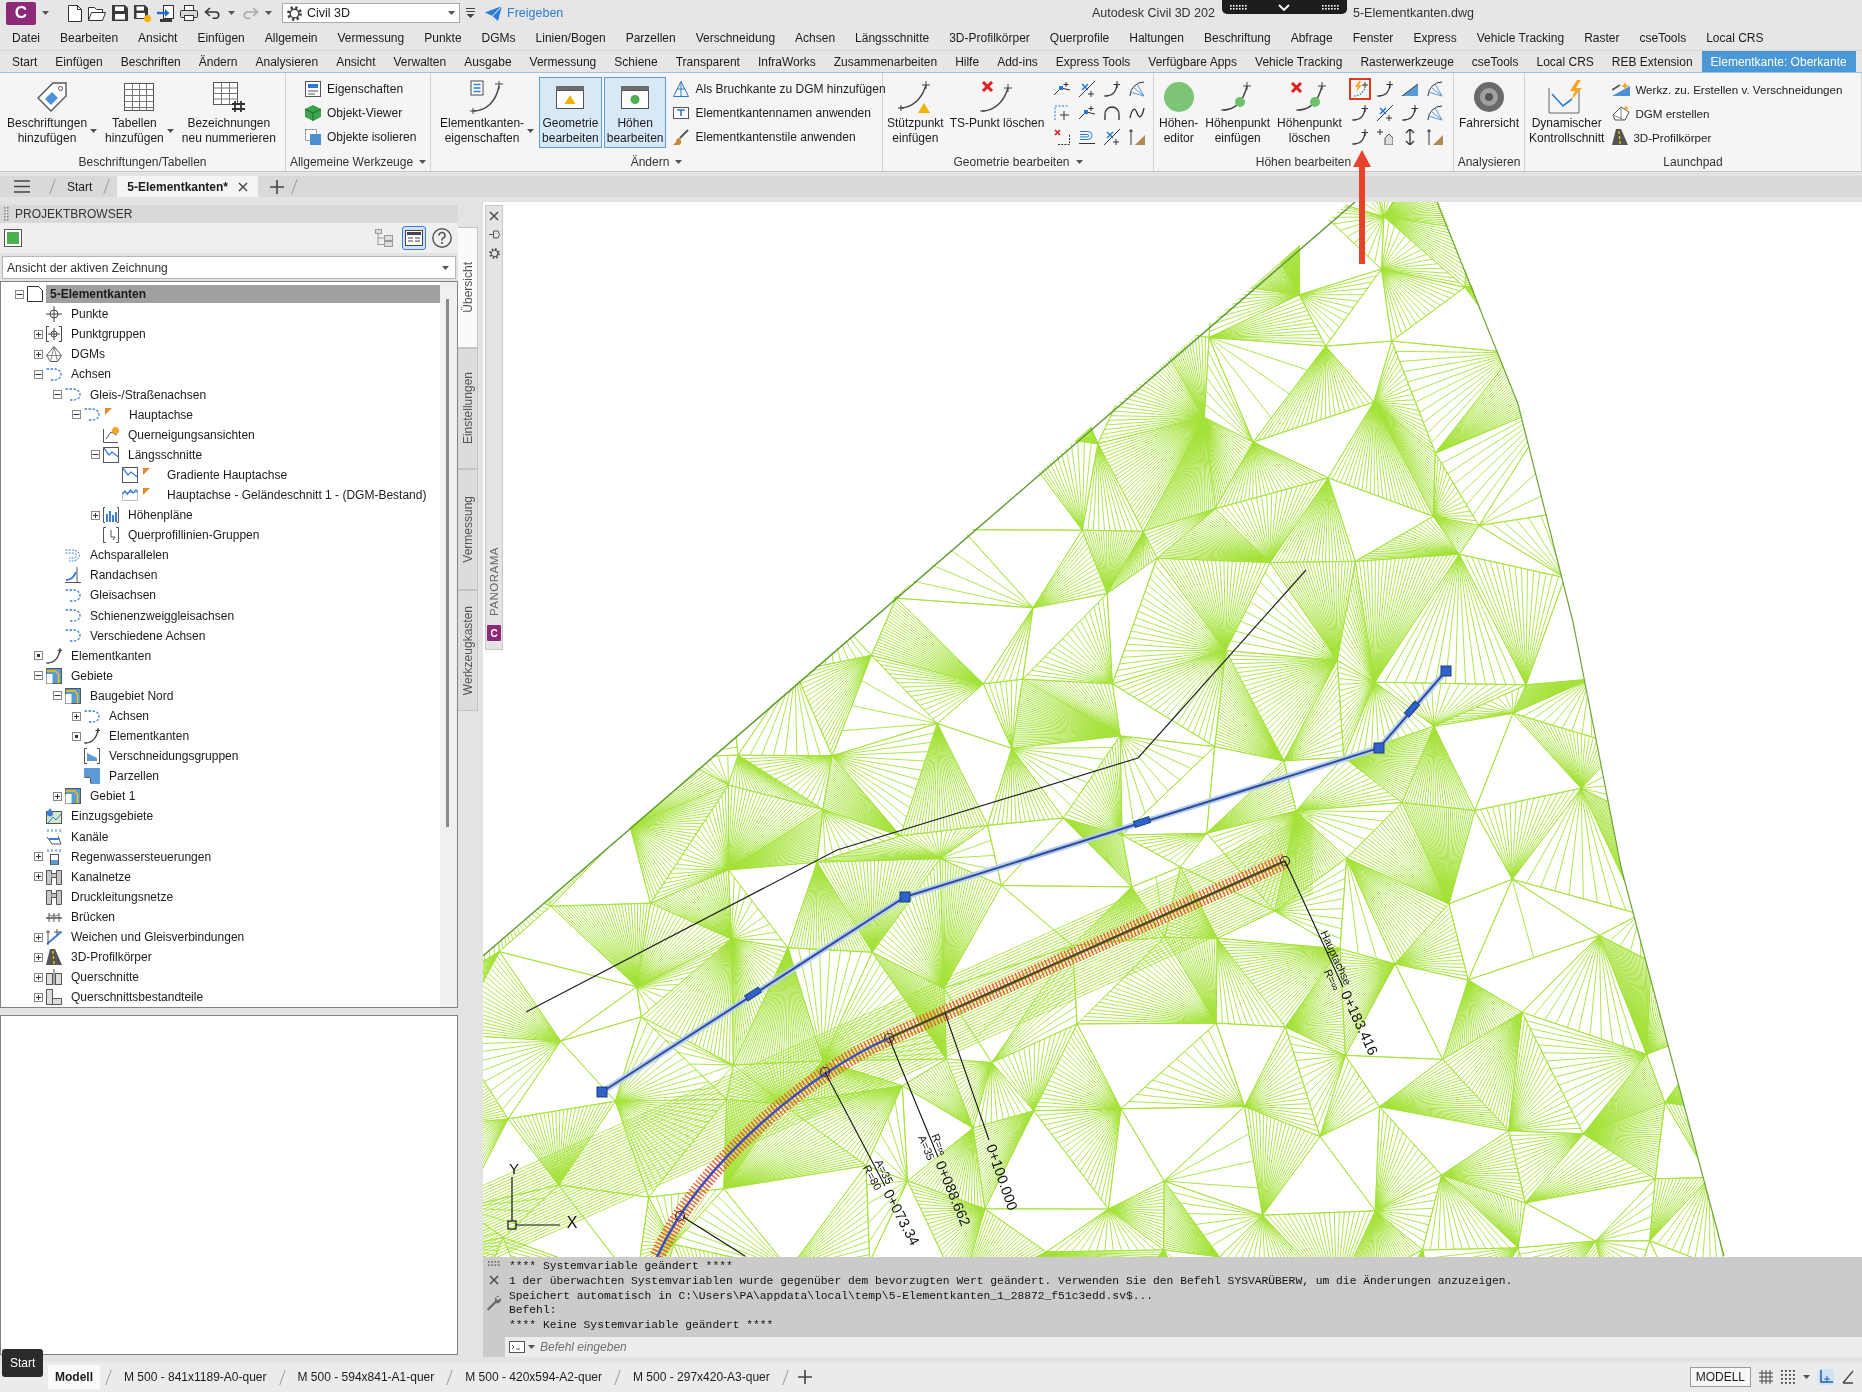 The height and width of the screenshot is (1392, 1862). What do you see at coordinates (1766, 1377) in the screenshot?
I see `grid-icon` at bounding box center [1766, 1377].